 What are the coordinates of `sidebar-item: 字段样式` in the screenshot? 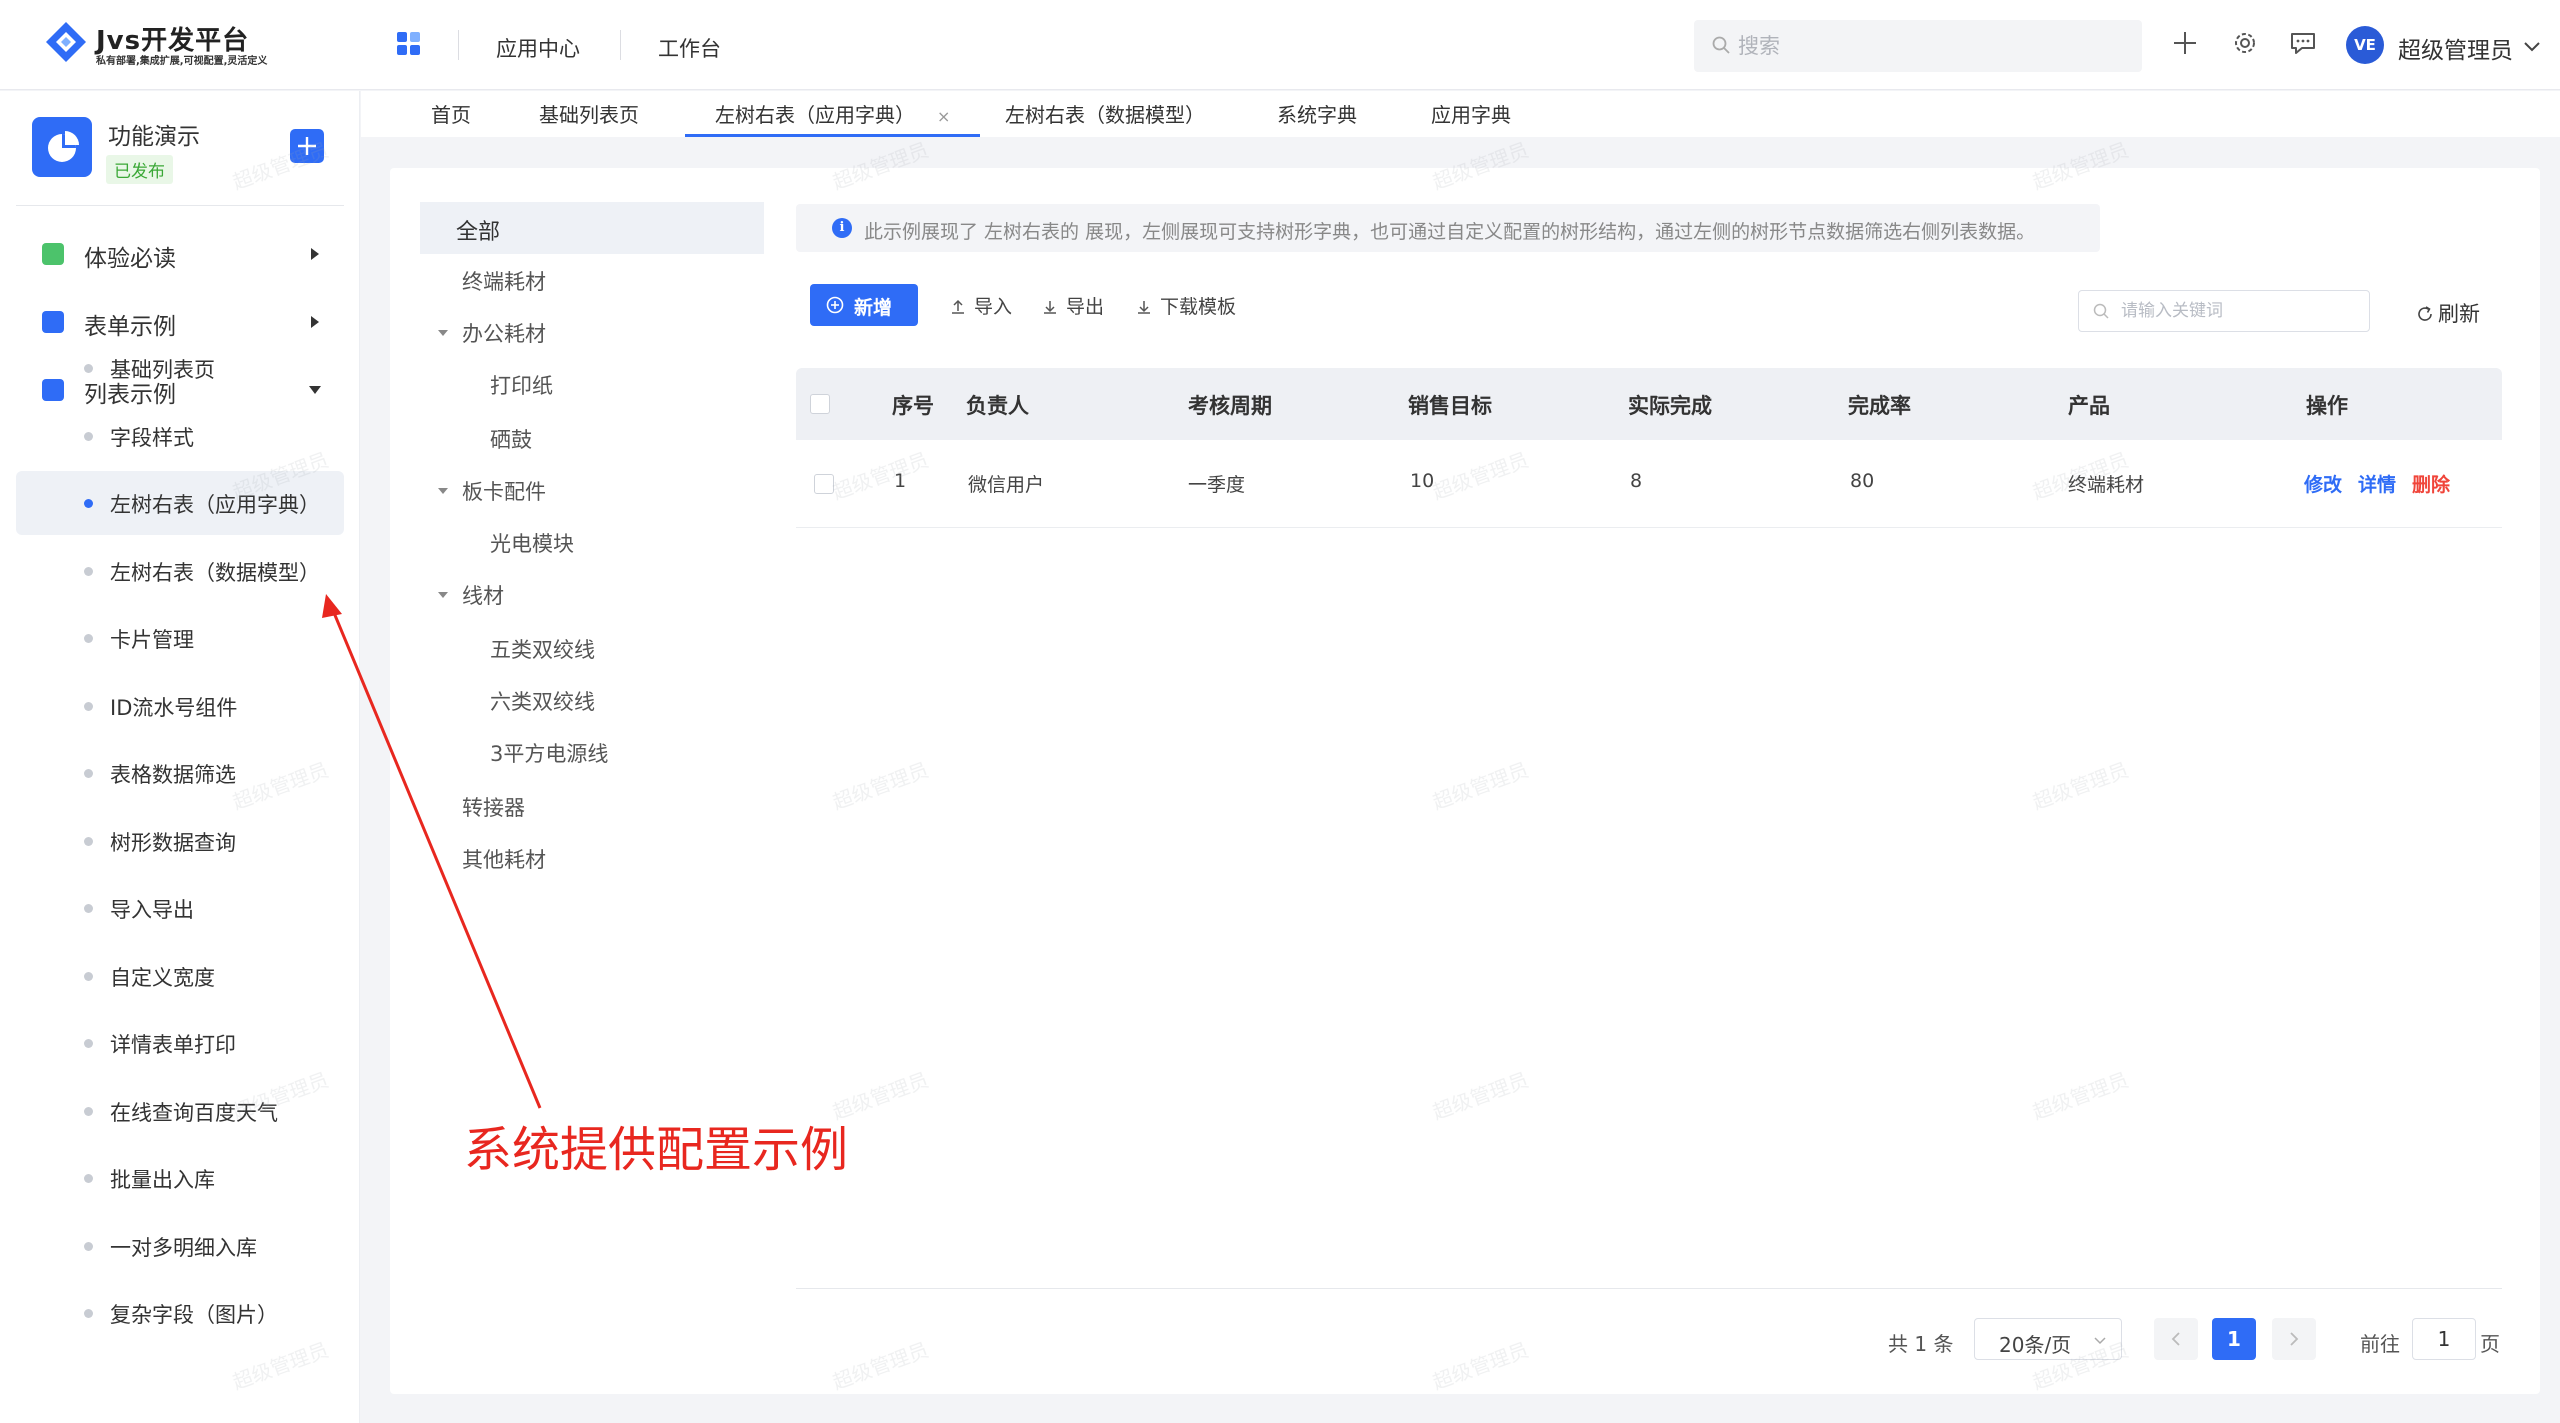 It's located at (180, 436).